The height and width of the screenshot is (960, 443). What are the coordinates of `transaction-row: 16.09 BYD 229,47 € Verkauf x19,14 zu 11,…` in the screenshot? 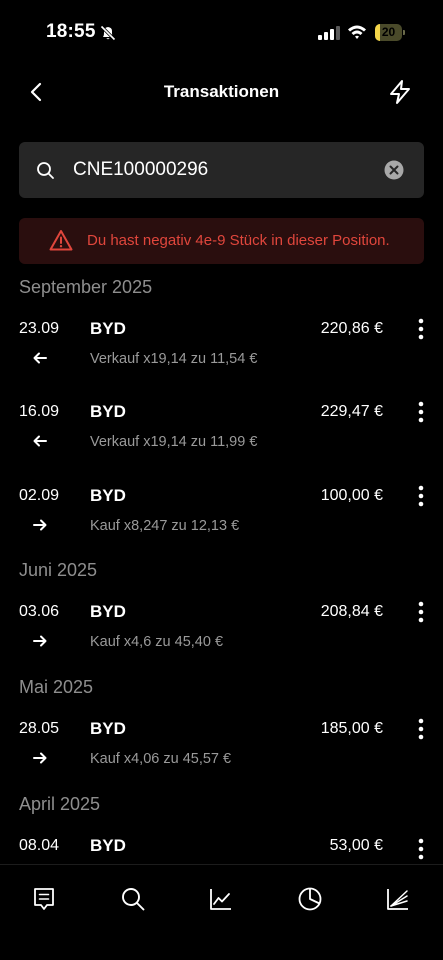 It's located at (221, 436).